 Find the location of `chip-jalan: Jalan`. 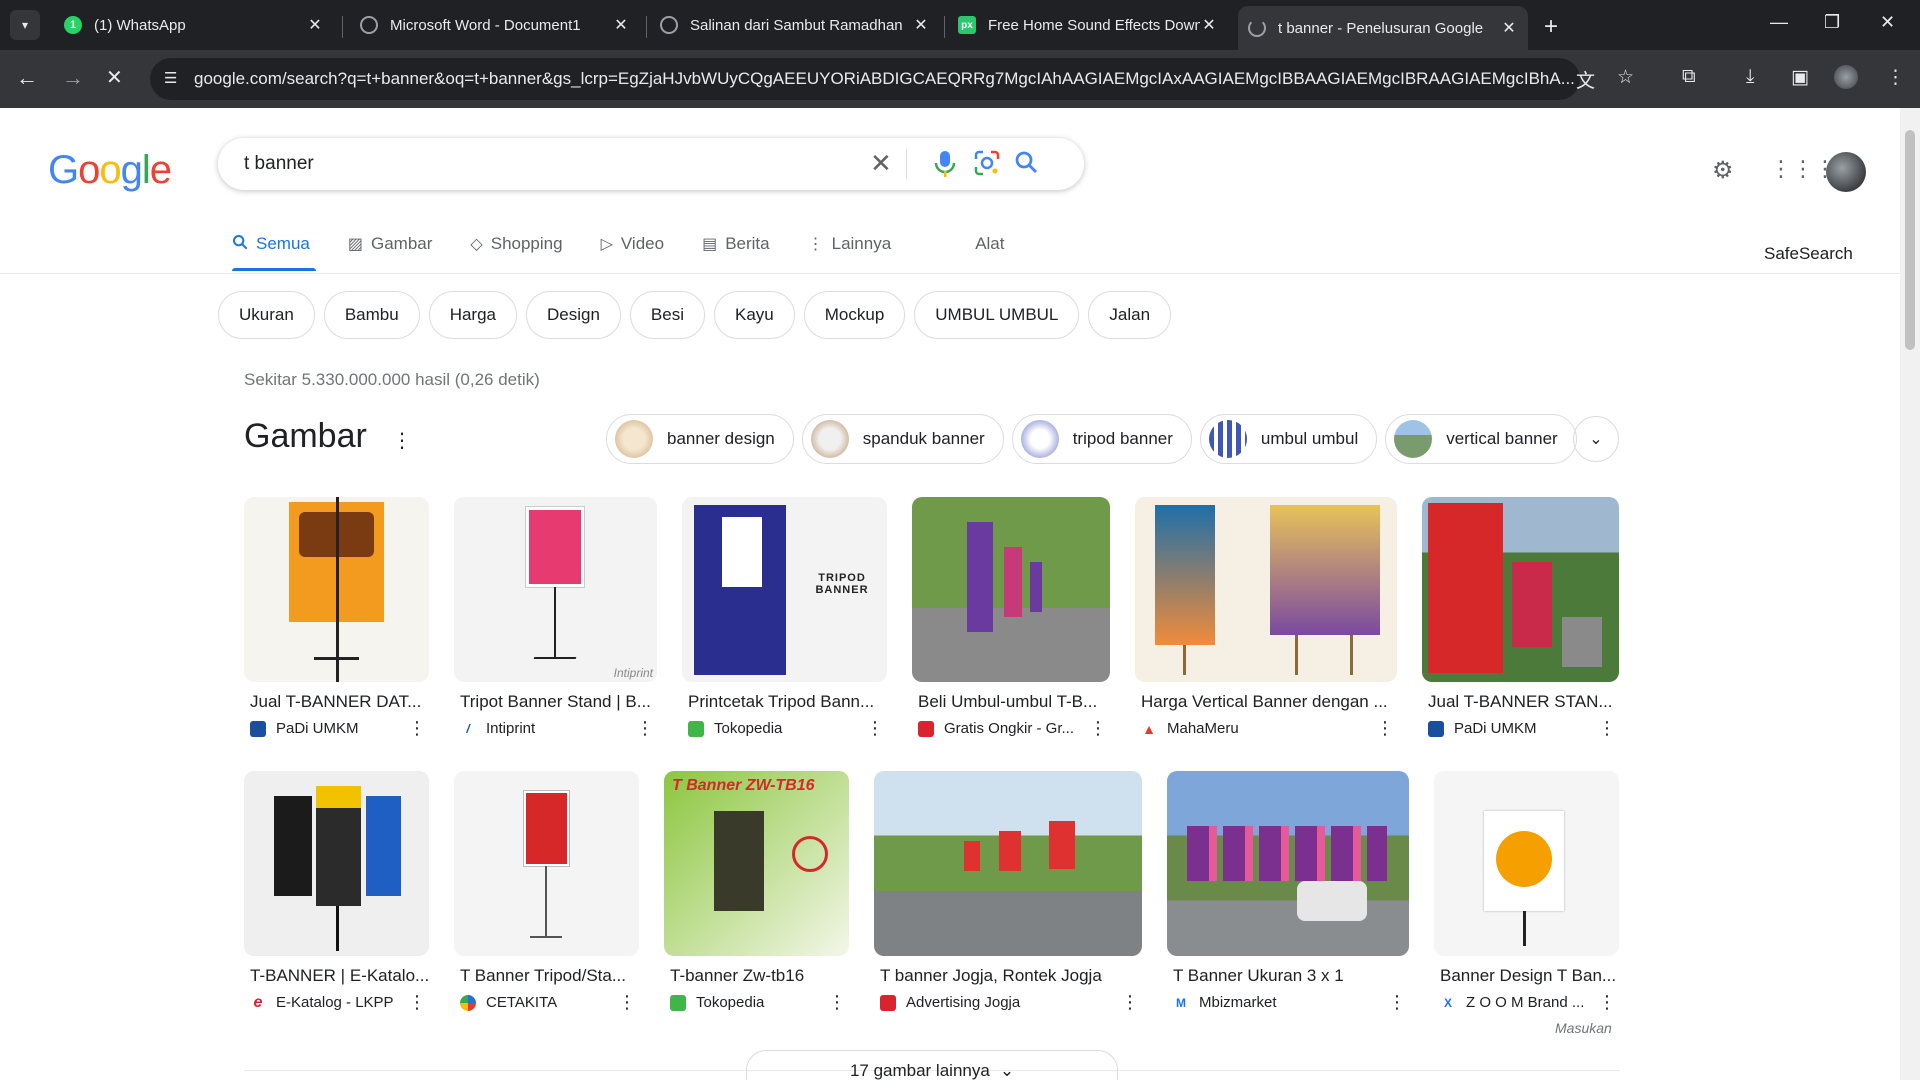

chip-jalan: Jalan is located at coordinates (1130, 315).